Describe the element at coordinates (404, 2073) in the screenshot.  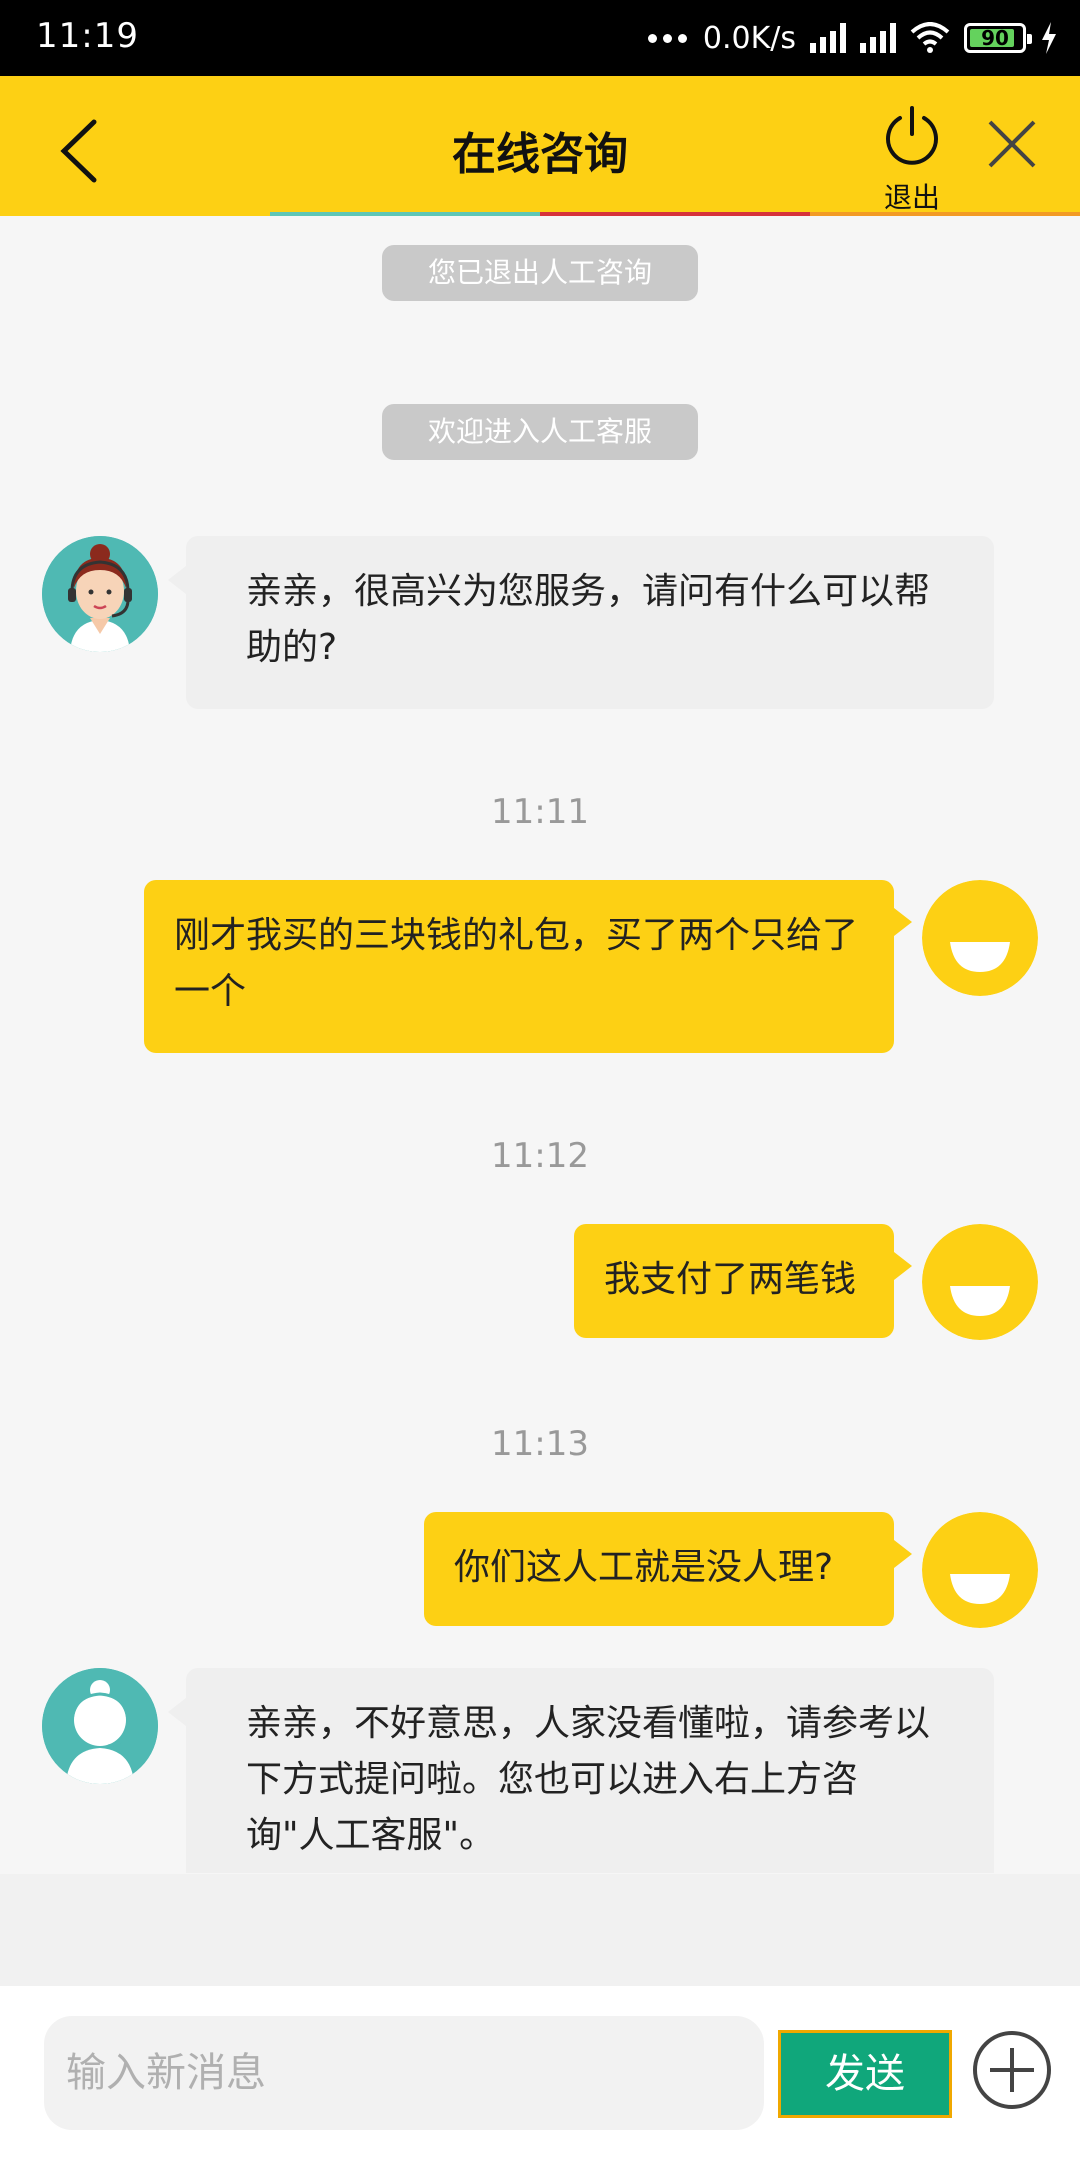
I see `message-input` at that location.